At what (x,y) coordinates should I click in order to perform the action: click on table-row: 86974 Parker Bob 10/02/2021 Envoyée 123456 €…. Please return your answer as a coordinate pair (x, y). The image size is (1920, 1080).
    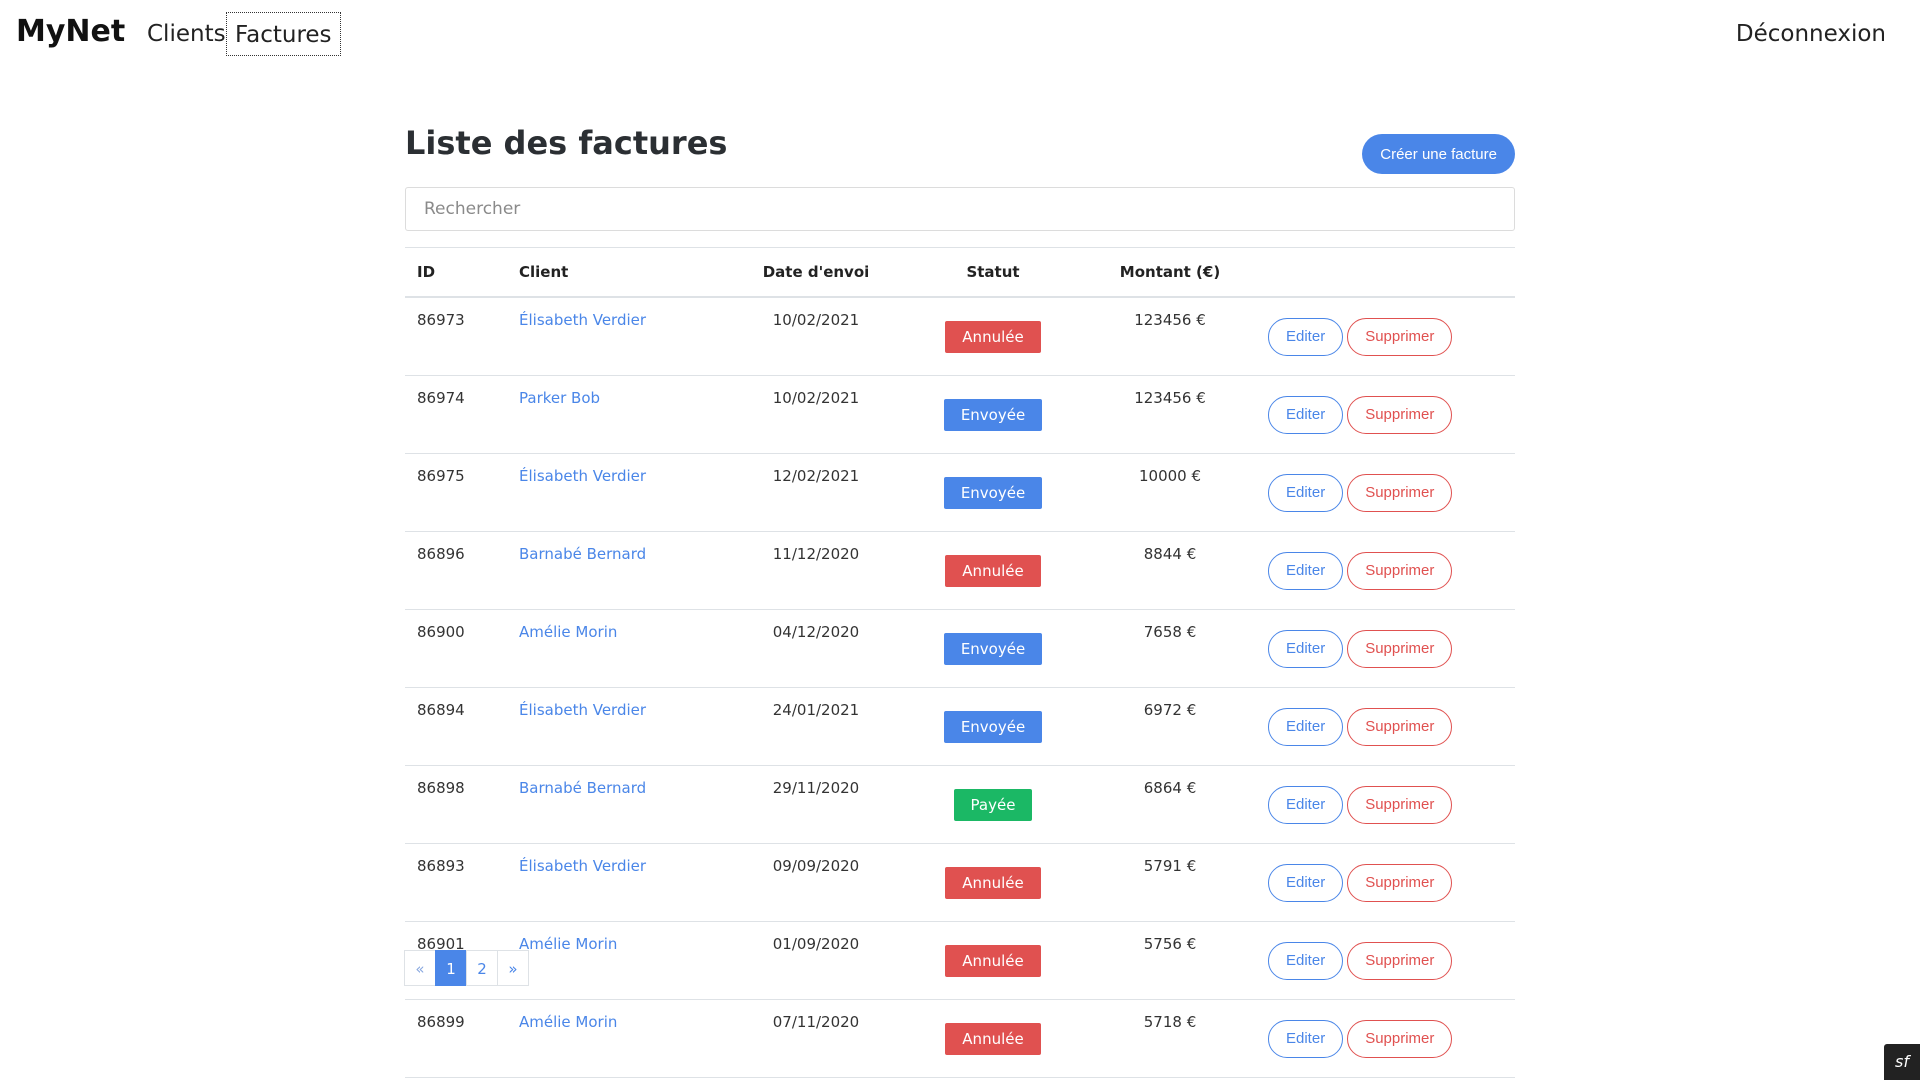
    Looking at the image, I should click on (960, 414).